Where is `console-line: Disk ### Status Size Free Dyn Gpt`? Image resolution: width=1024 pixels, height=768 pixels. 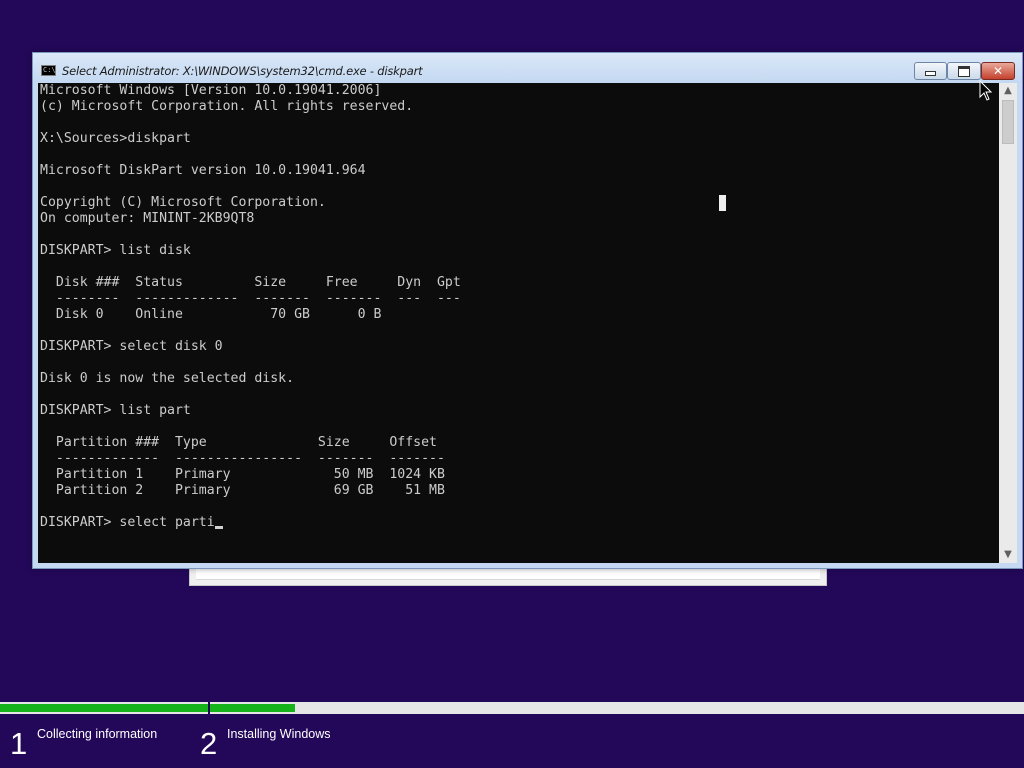
console-line: Disk ### Status Size Free Dyn Gpt is located at coordinates (250, 282).